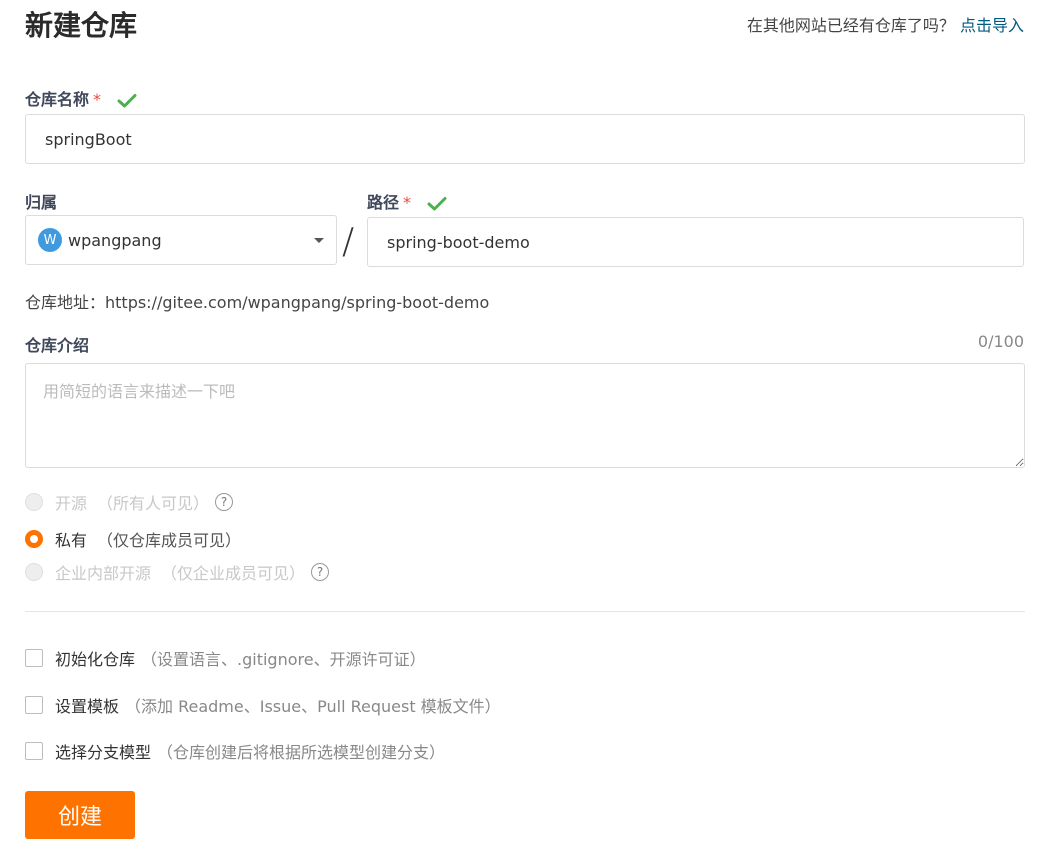  I want to click on create-button: 创建, so click(80, 815).